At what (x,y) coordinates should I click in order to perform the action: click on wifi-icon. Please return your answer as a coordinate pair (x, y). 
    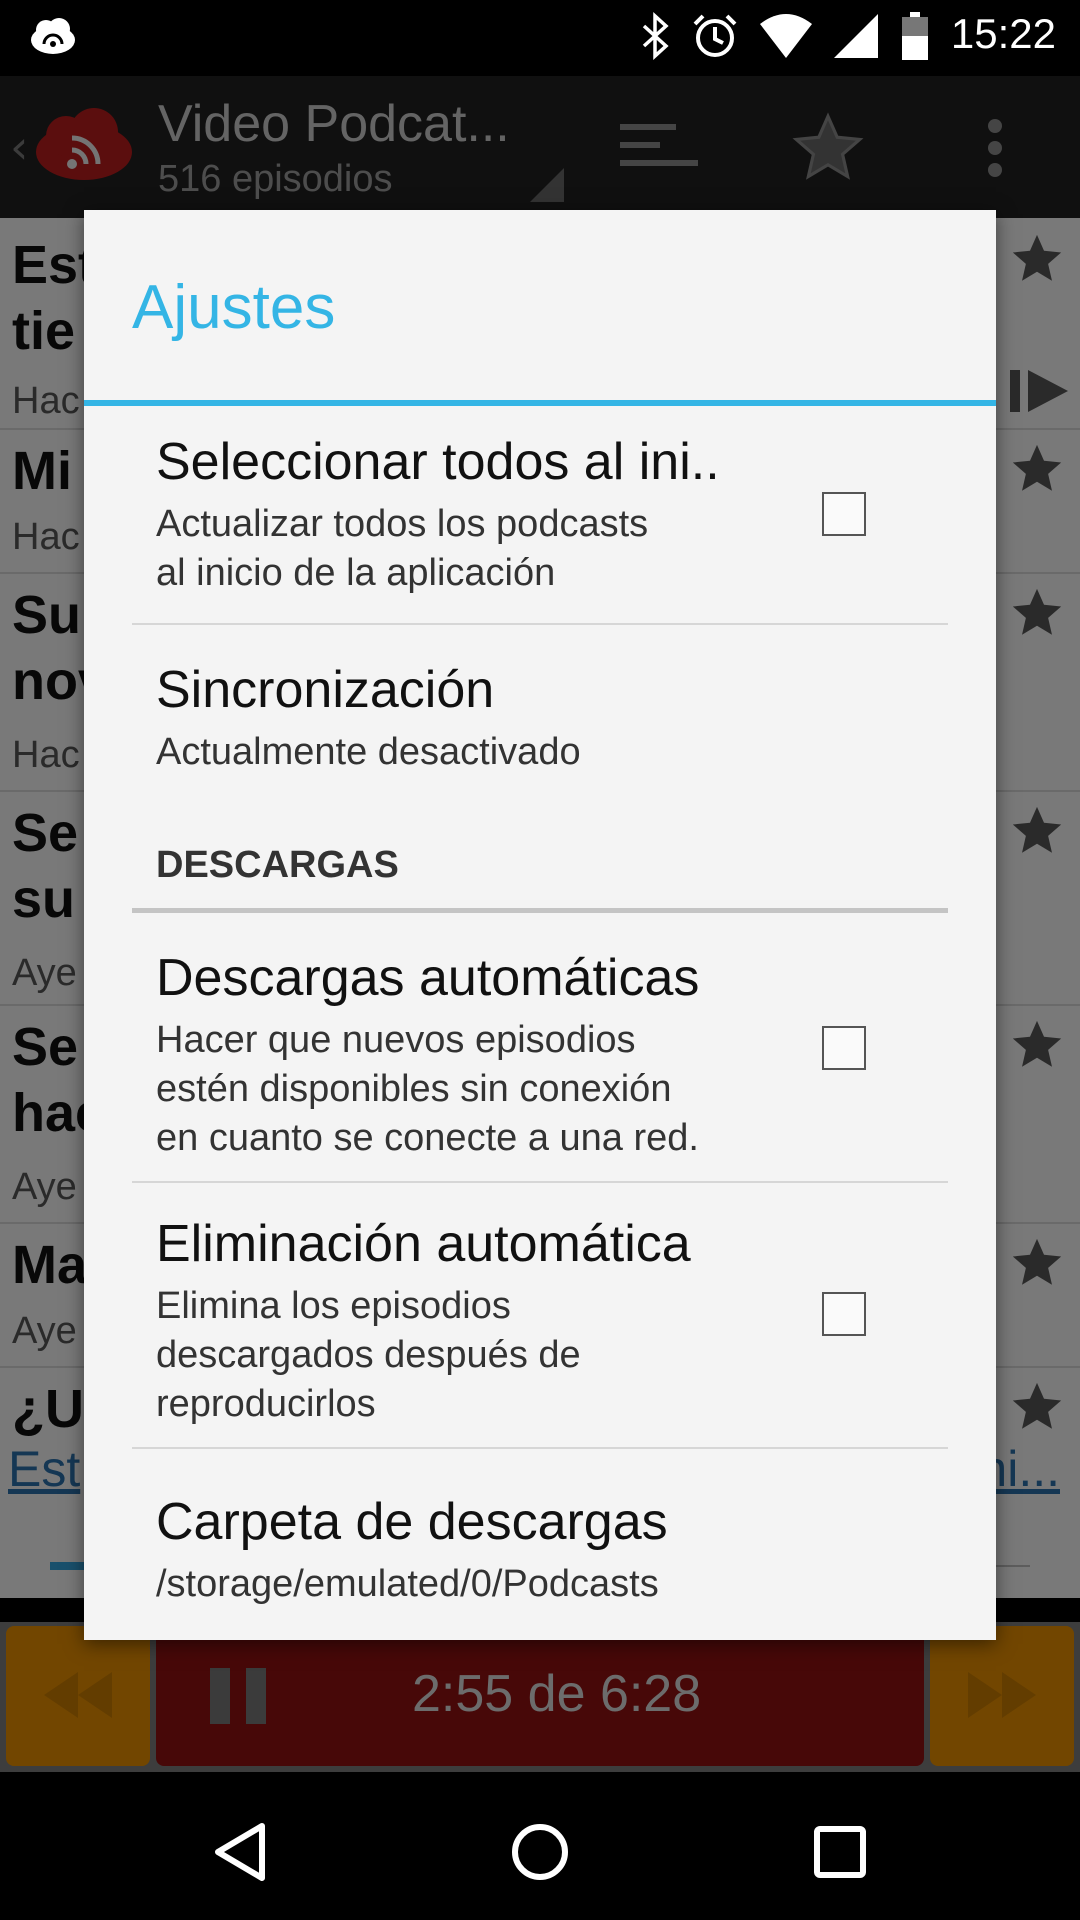
    Looking at the image, I should click on (786, 36).